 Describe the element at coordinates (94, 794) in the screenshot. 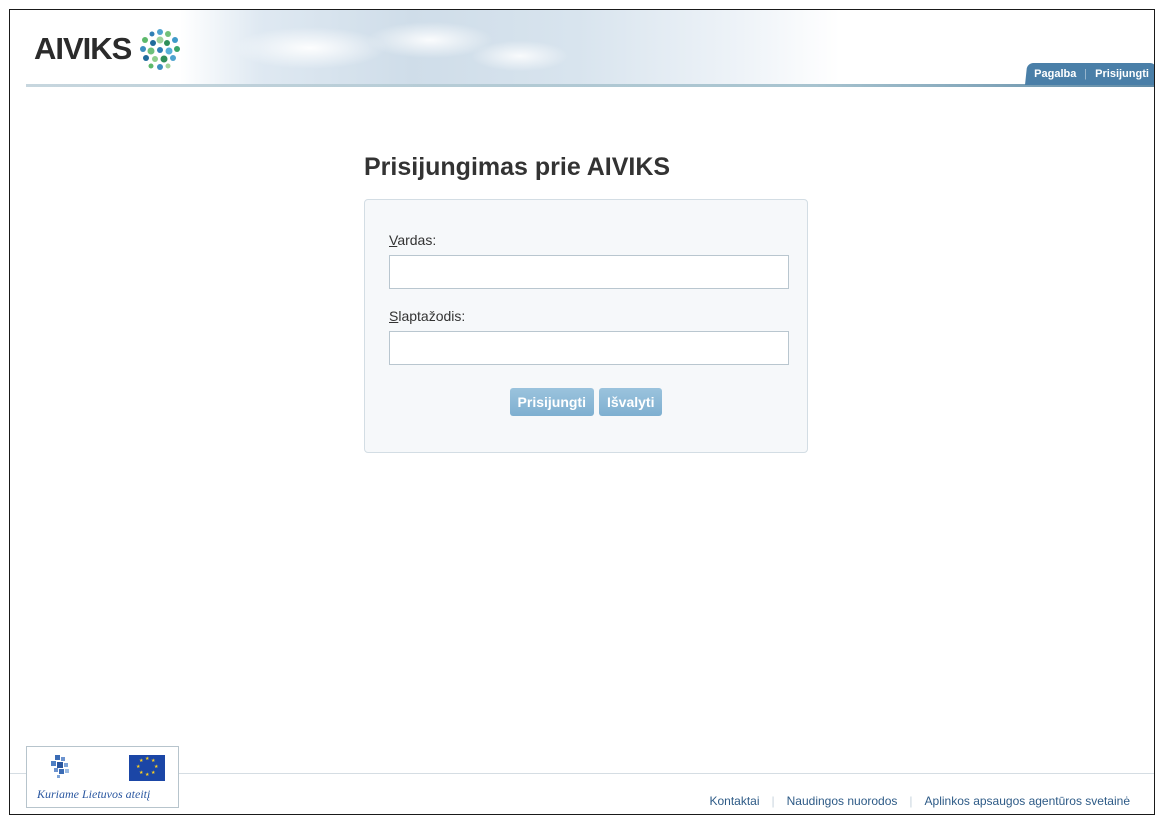

I see `eu-slogan: Kuriame Lietuvos ateitį` at that location.